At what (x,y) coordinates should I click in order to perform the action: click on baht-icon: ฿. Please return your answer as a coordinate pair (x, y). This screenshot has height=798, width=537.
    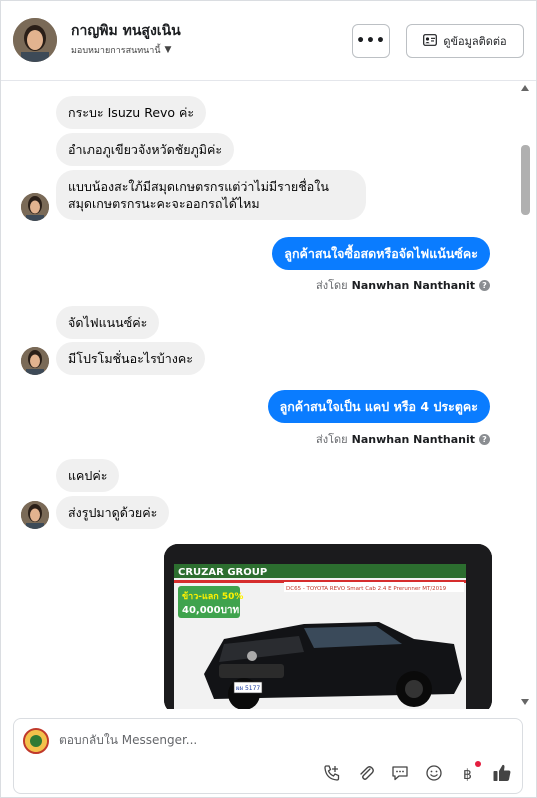
    Looking at the image, I should click on (469, 772).